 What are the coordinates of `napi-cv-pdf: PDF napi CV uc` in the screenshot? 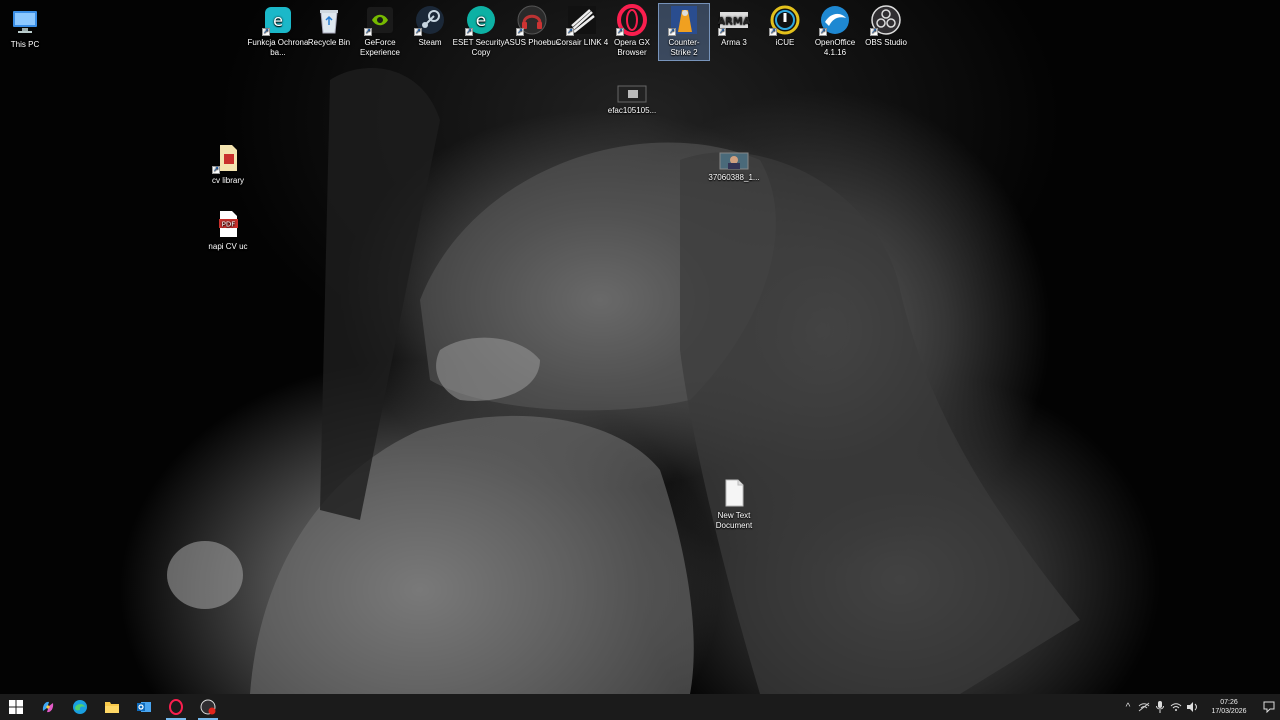 It's located at (228, 230).